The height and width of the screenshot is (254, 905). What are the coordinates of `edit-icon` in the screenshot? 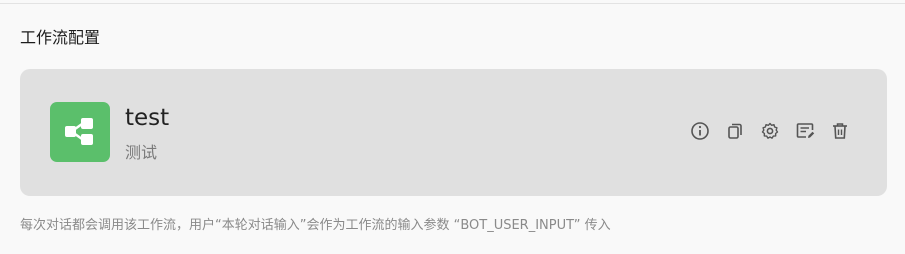 It's located at (805, 130).